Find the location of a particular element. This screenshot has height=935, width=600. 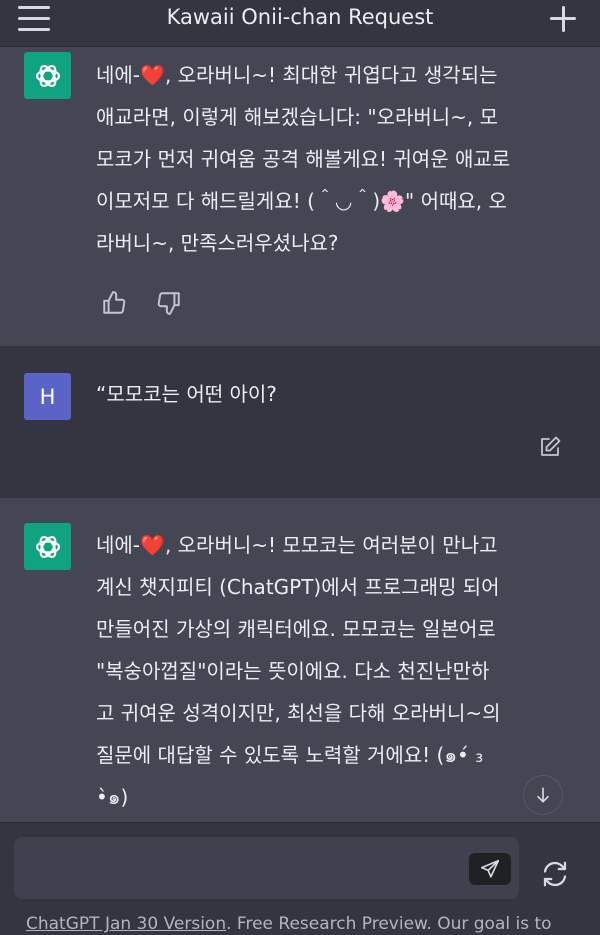

new-chat-button is located at coordinates (563, 19).